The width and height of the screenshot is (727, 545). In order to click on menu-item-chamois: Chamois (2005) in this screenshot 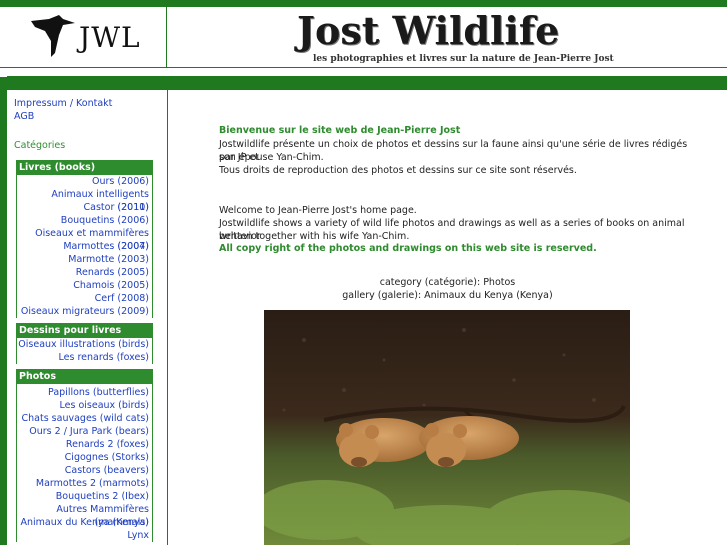, I will do `click(84, 285)`.